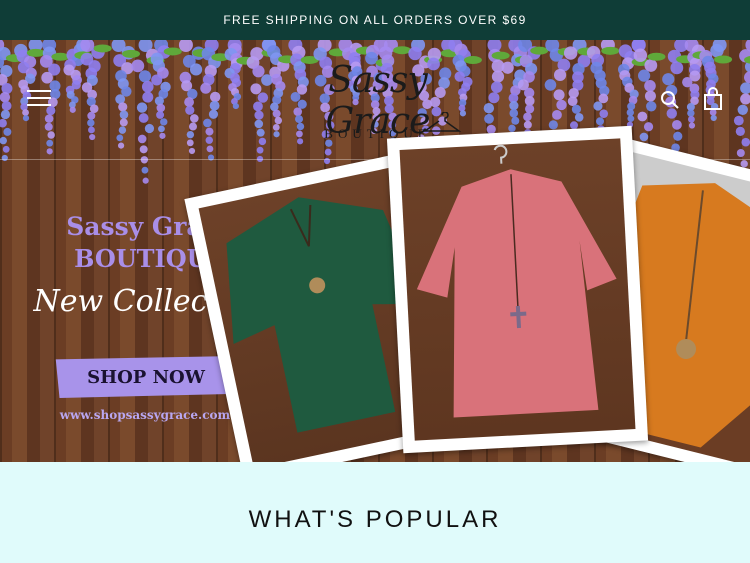 The width and height of the screenshot is (750, 563). Describe the element at coordinates (375, 519) in the screenshot. I see `section-title: WHAT'S POPULAR` at that location.